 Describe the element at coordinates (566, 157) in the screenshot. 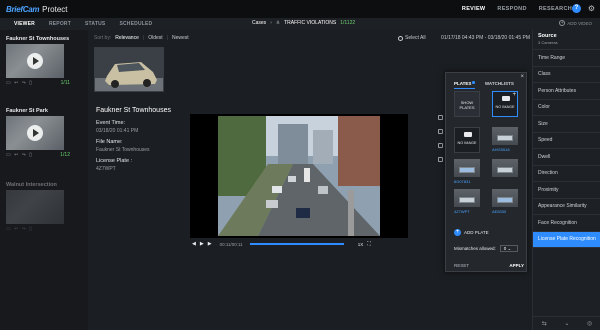

I see `filter-dwell: Dwell` at that location.